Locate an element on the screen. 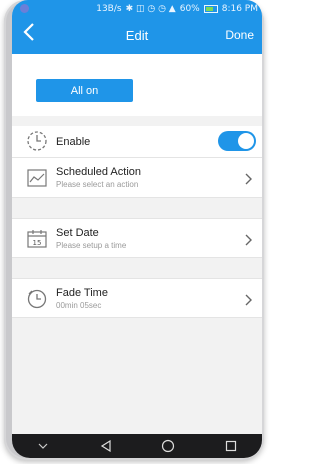  calendar-icon: 15 is located at coordinates (37, 239).